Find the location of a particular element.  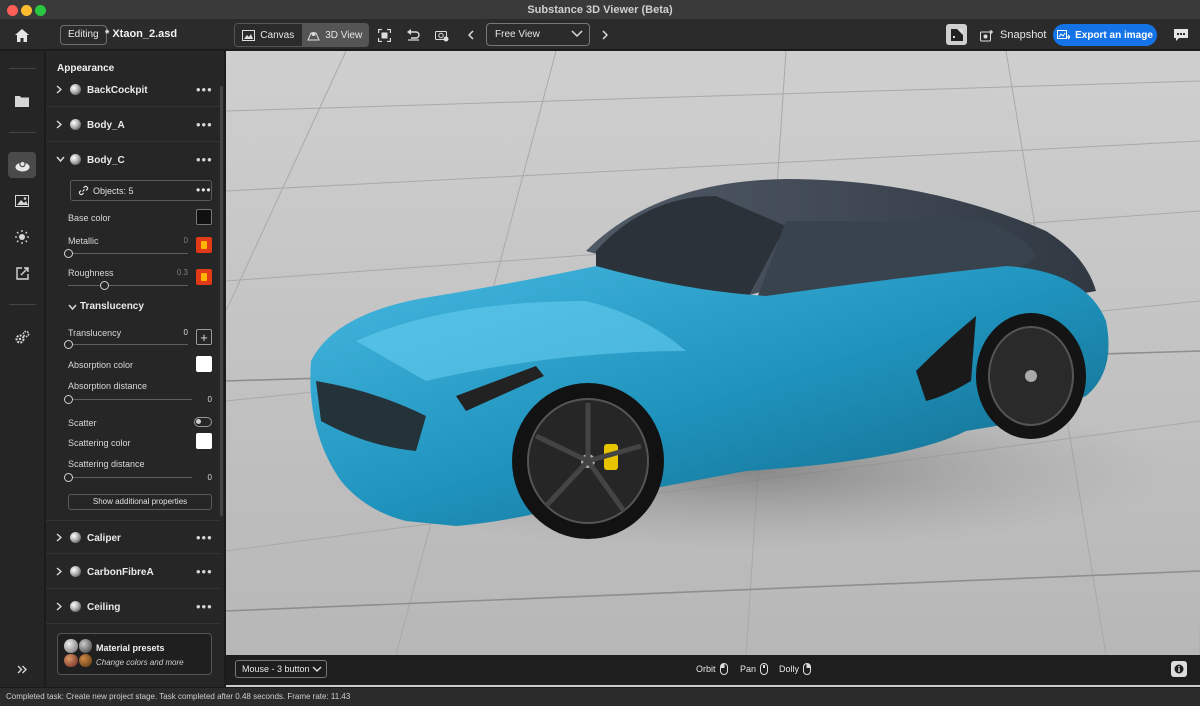

previous-view-button is located at coordinates (471, 35).